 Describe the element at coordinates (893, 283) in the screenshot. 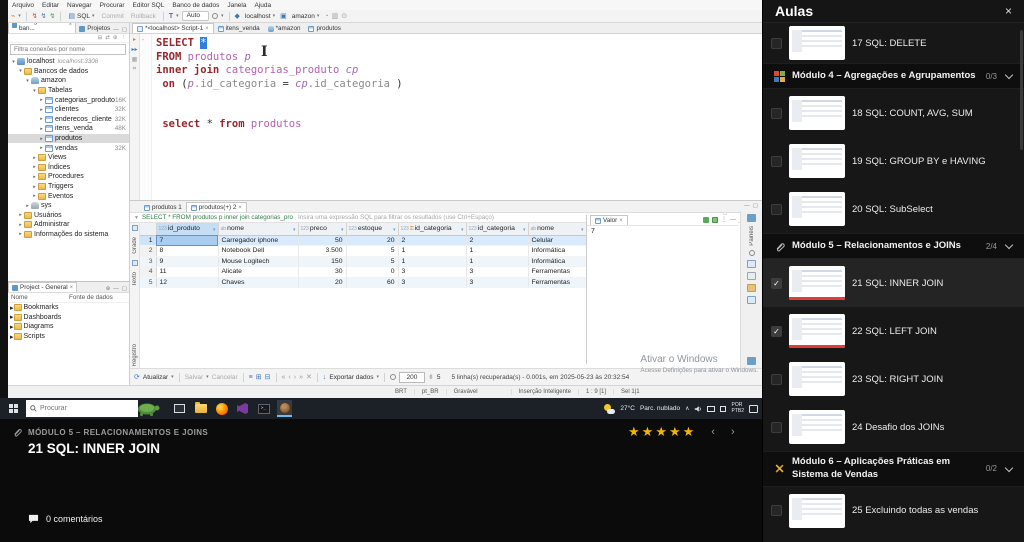

I see `lesson-item: ✓ 21 SQL: INNER JOIN` at that location.